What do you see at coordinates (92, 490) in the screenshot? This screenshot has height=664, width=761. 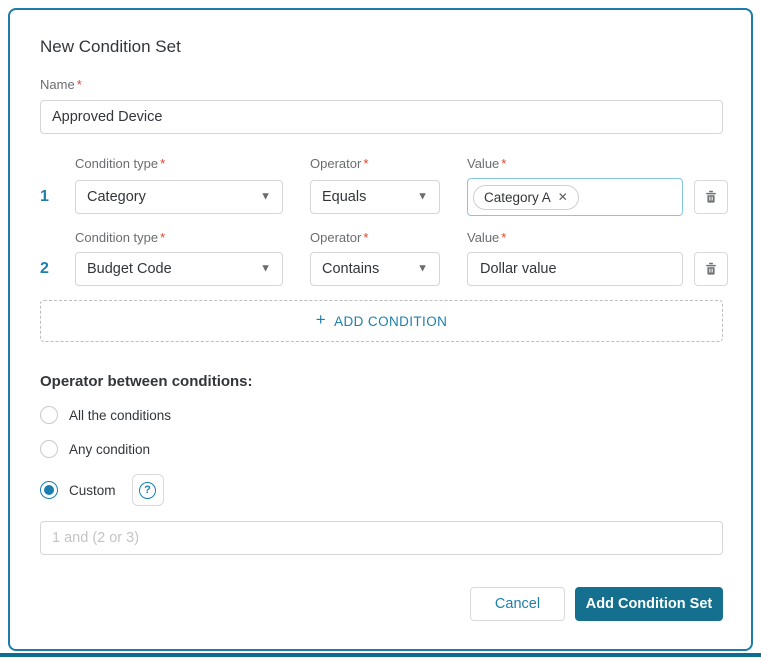 I see `radio-label: Custom` at bounding box center [92, 490].